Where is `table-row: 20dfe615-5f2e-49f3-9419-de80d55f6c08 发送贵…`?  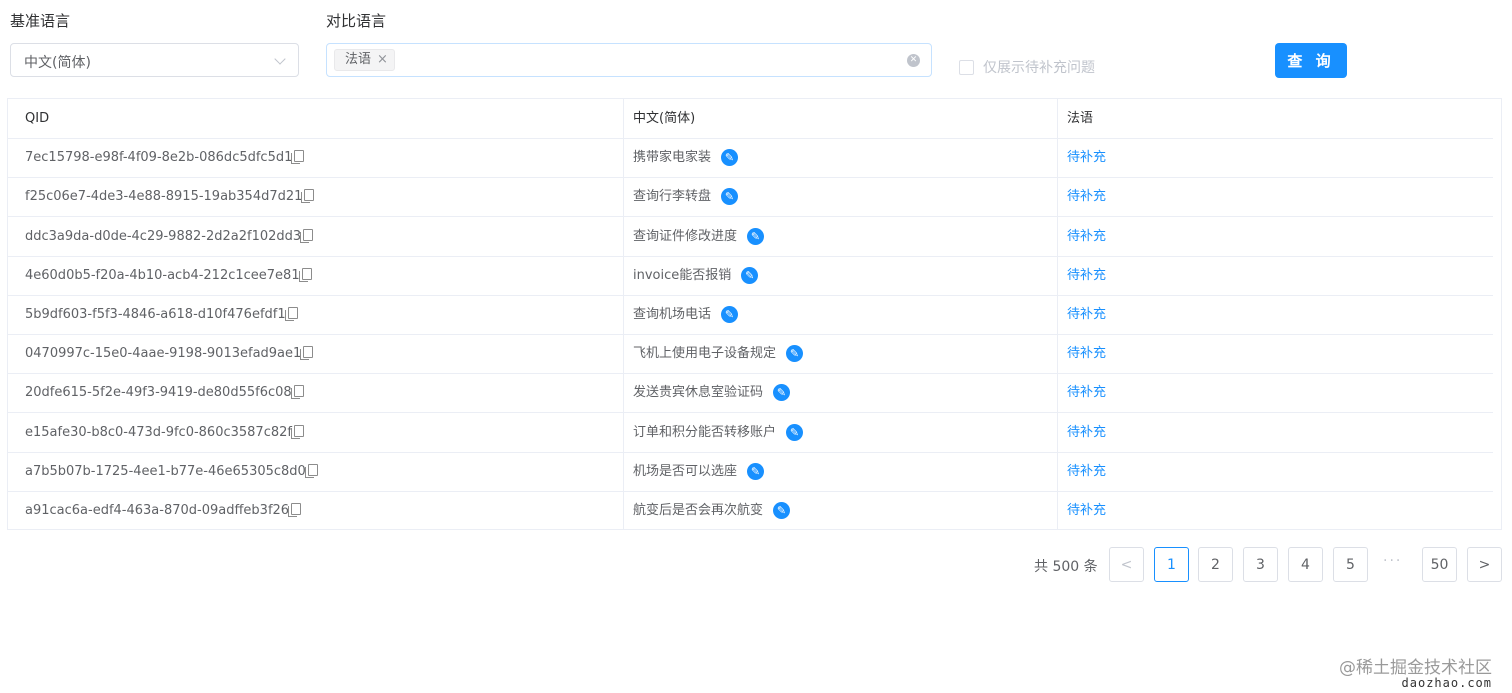 table-row: 20dfe615-5f2e-49f3-9419-de80d55f6c08 发送贵… is located at coordinates (750, 393).